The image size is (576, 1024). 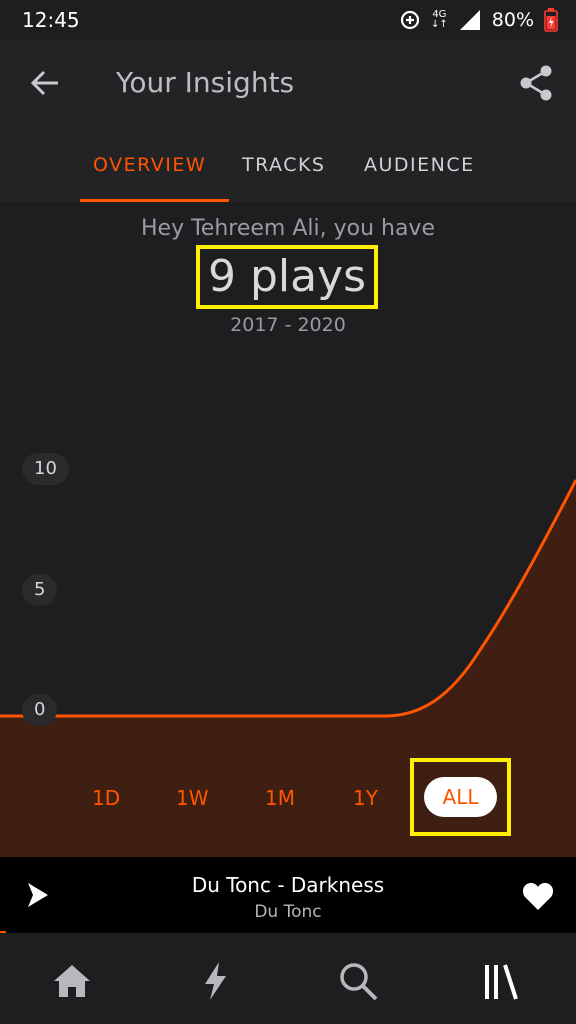 What do you see at coordinates (288, 20) in the screenshot?
I see `status-bar: 12:45 4G ↓↑ 80%` at bounding box center [288, 20].